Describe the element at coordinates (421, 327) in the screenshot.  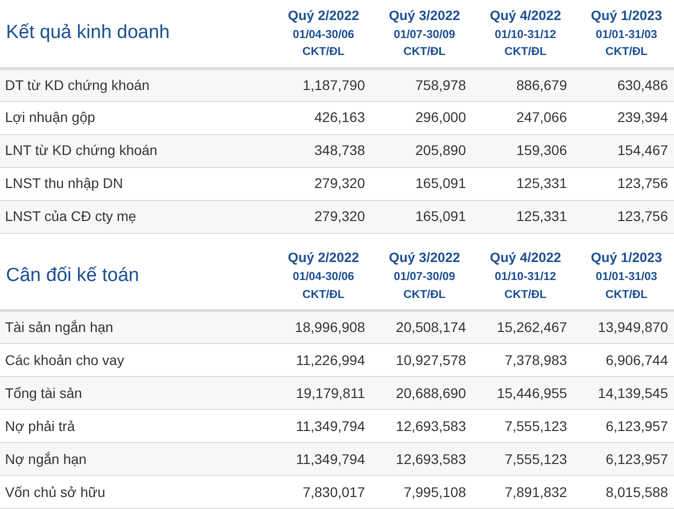
I see `table-cell: 20,508,174` at that location.